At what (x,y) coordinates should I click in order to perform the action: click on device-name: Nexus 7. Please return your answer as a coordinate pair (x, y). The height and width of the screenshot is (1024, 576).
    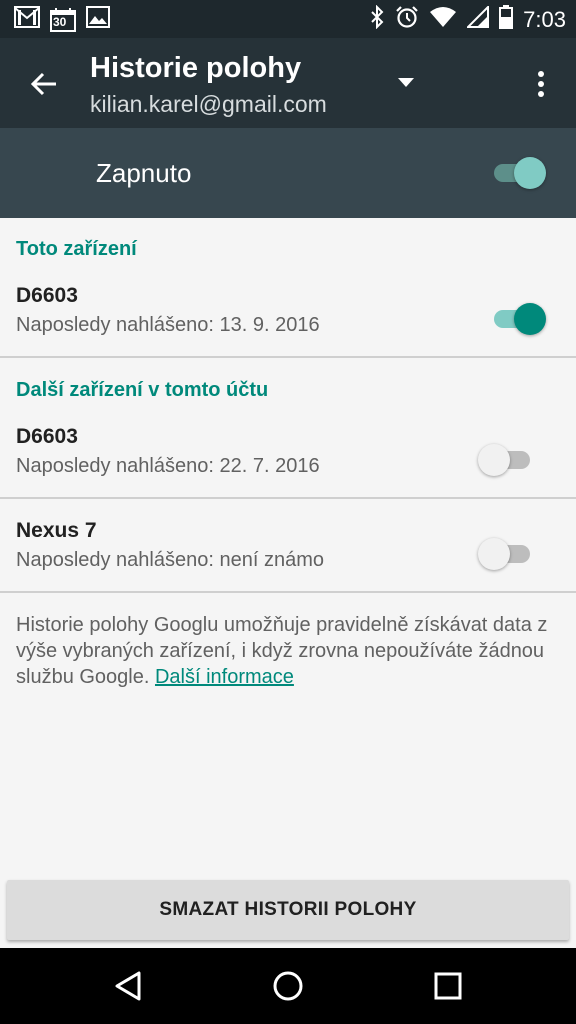
    Looking at the image, I should click on (56, 530).